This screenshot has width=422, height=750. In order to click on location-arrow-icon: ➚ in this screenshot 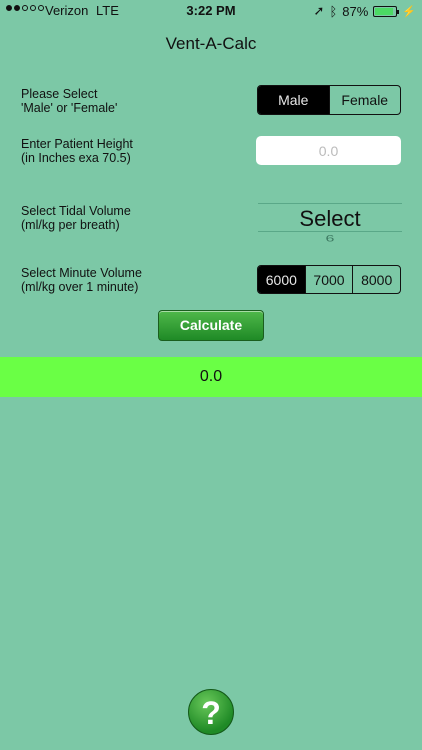, I will do `click(319, 10)`.